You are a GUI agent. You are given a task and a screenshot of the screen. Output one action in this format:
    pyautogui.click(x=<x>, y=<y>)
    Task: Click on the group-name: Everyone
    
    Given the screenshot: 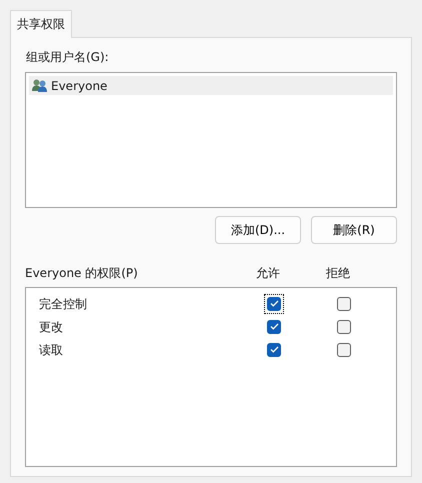 What is the action you would take?
    pyautogui.click(x=79, y=86)
    